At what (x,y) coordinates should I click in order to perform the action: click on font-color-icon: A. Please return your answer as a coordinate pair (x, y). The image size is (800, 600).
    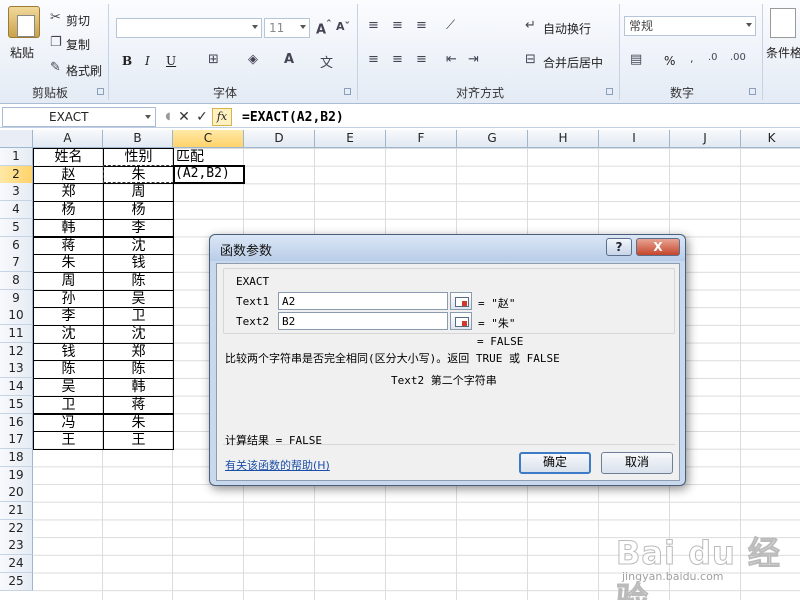
    Looking at the image, I should click on (289, 59).